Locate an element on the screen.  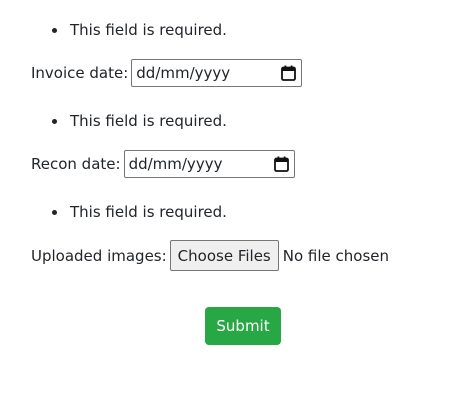
invoice-date-errors: This field is required. is located at coordinates (113, 30).